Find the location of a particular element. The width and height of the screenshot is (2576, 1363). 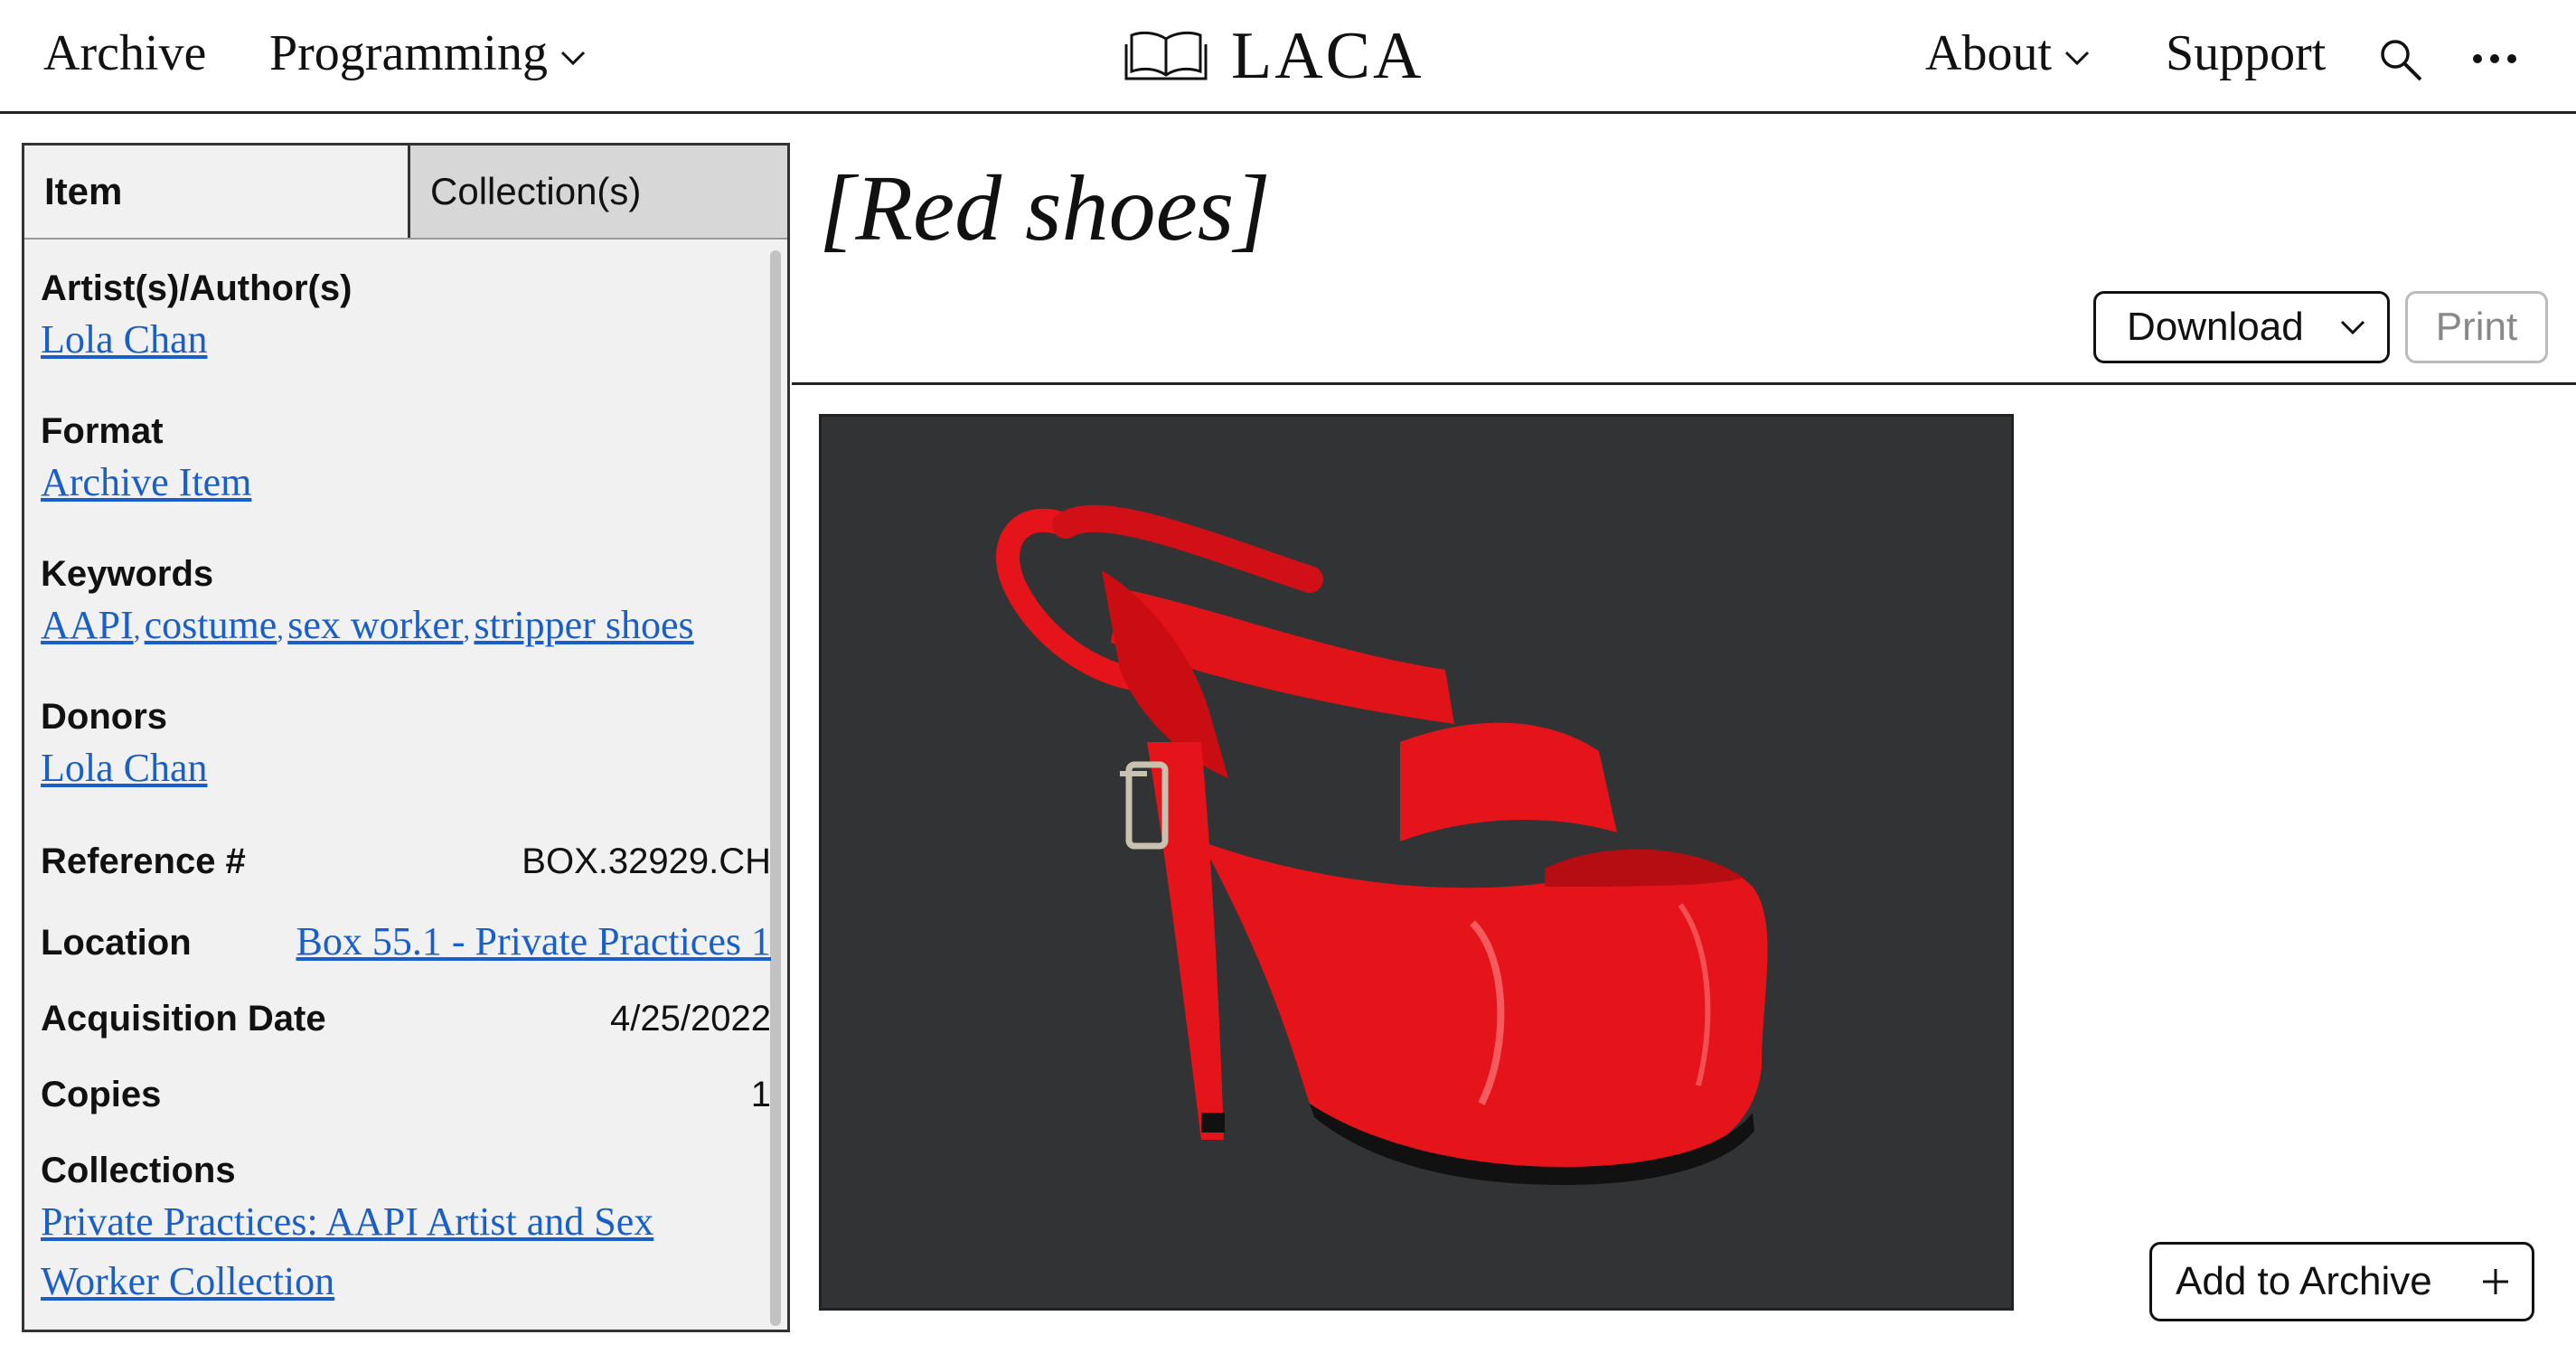

nav-programming-menu: Programming is located at coordinates (428, 54).